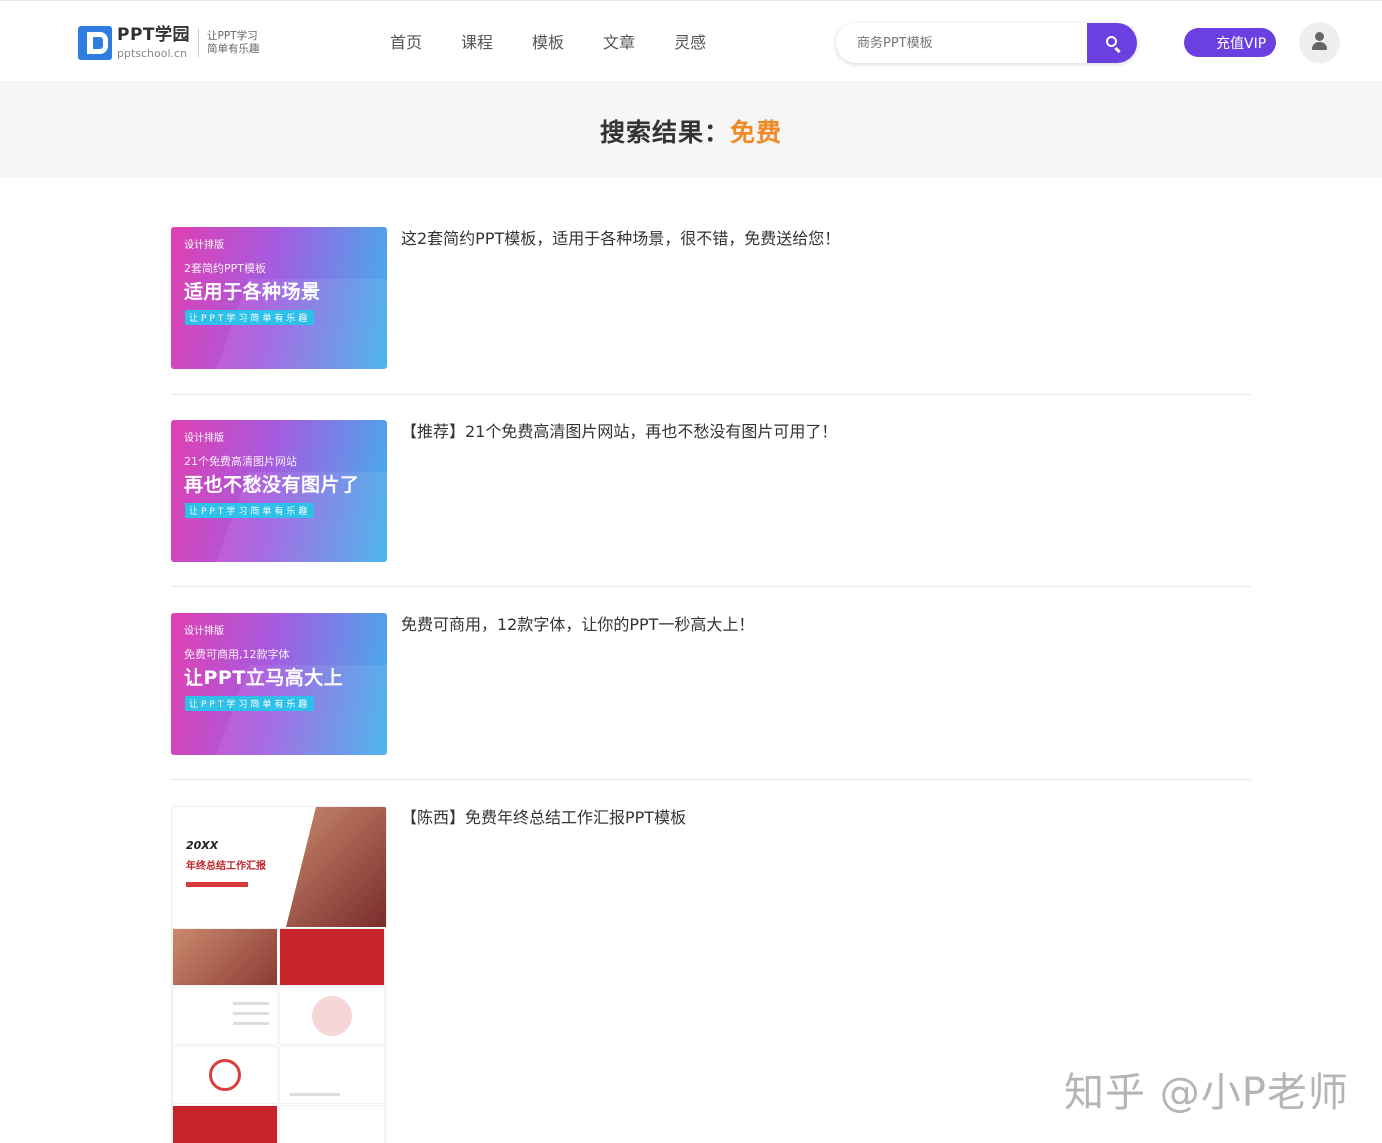 Image resolution: width=1382 pixels, height=1143 pixels. What do you see at coordinates (1206, 1093) in the screenshot?
I see `zhihu-watermark: 知乎 @小P老师` at bounding box center [1206, 1093].